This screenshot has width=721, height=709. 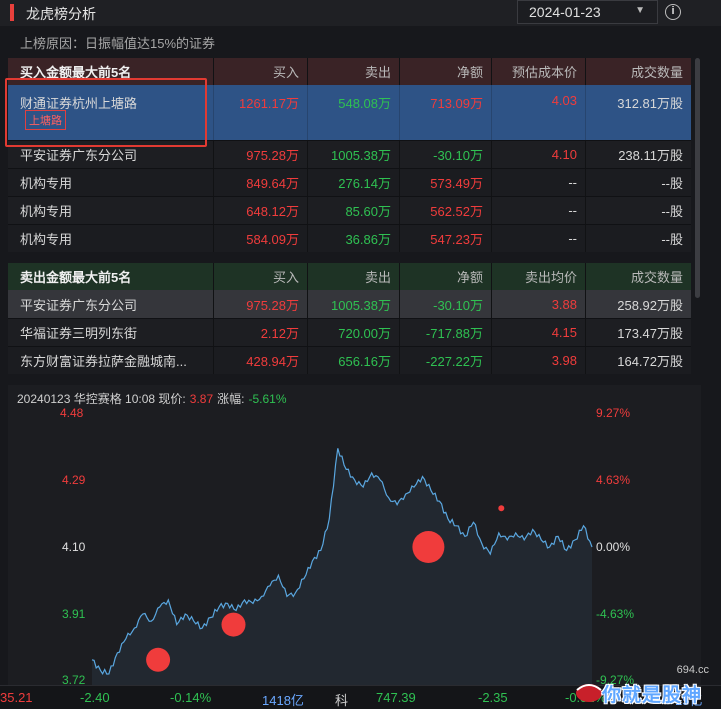 What do you see at coordinates (673, 12) in the screenshot?
I see `info-icon: i` at bounding box center [673, 12].